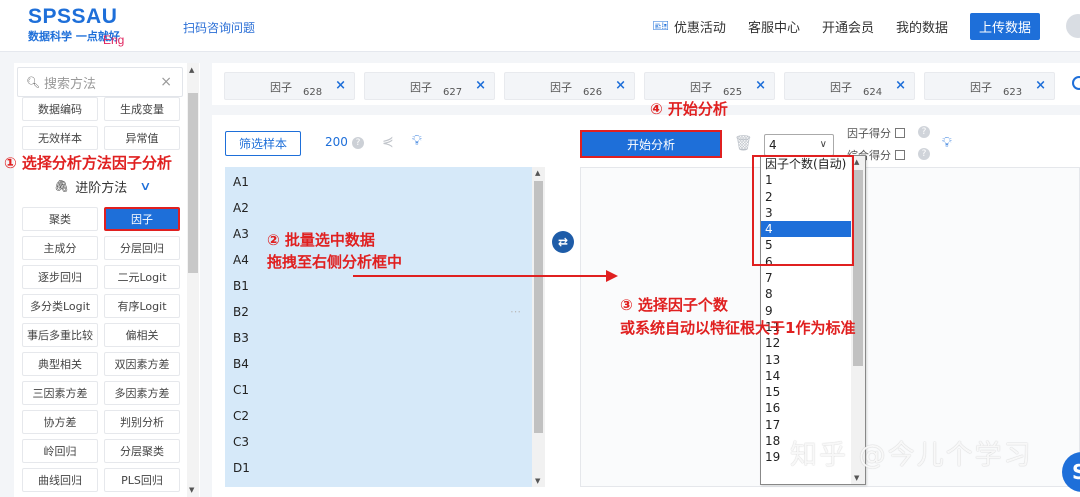  Describe the element at coordinates (241, 468) in the screenshot. I see `variable-item: D1` at that location.